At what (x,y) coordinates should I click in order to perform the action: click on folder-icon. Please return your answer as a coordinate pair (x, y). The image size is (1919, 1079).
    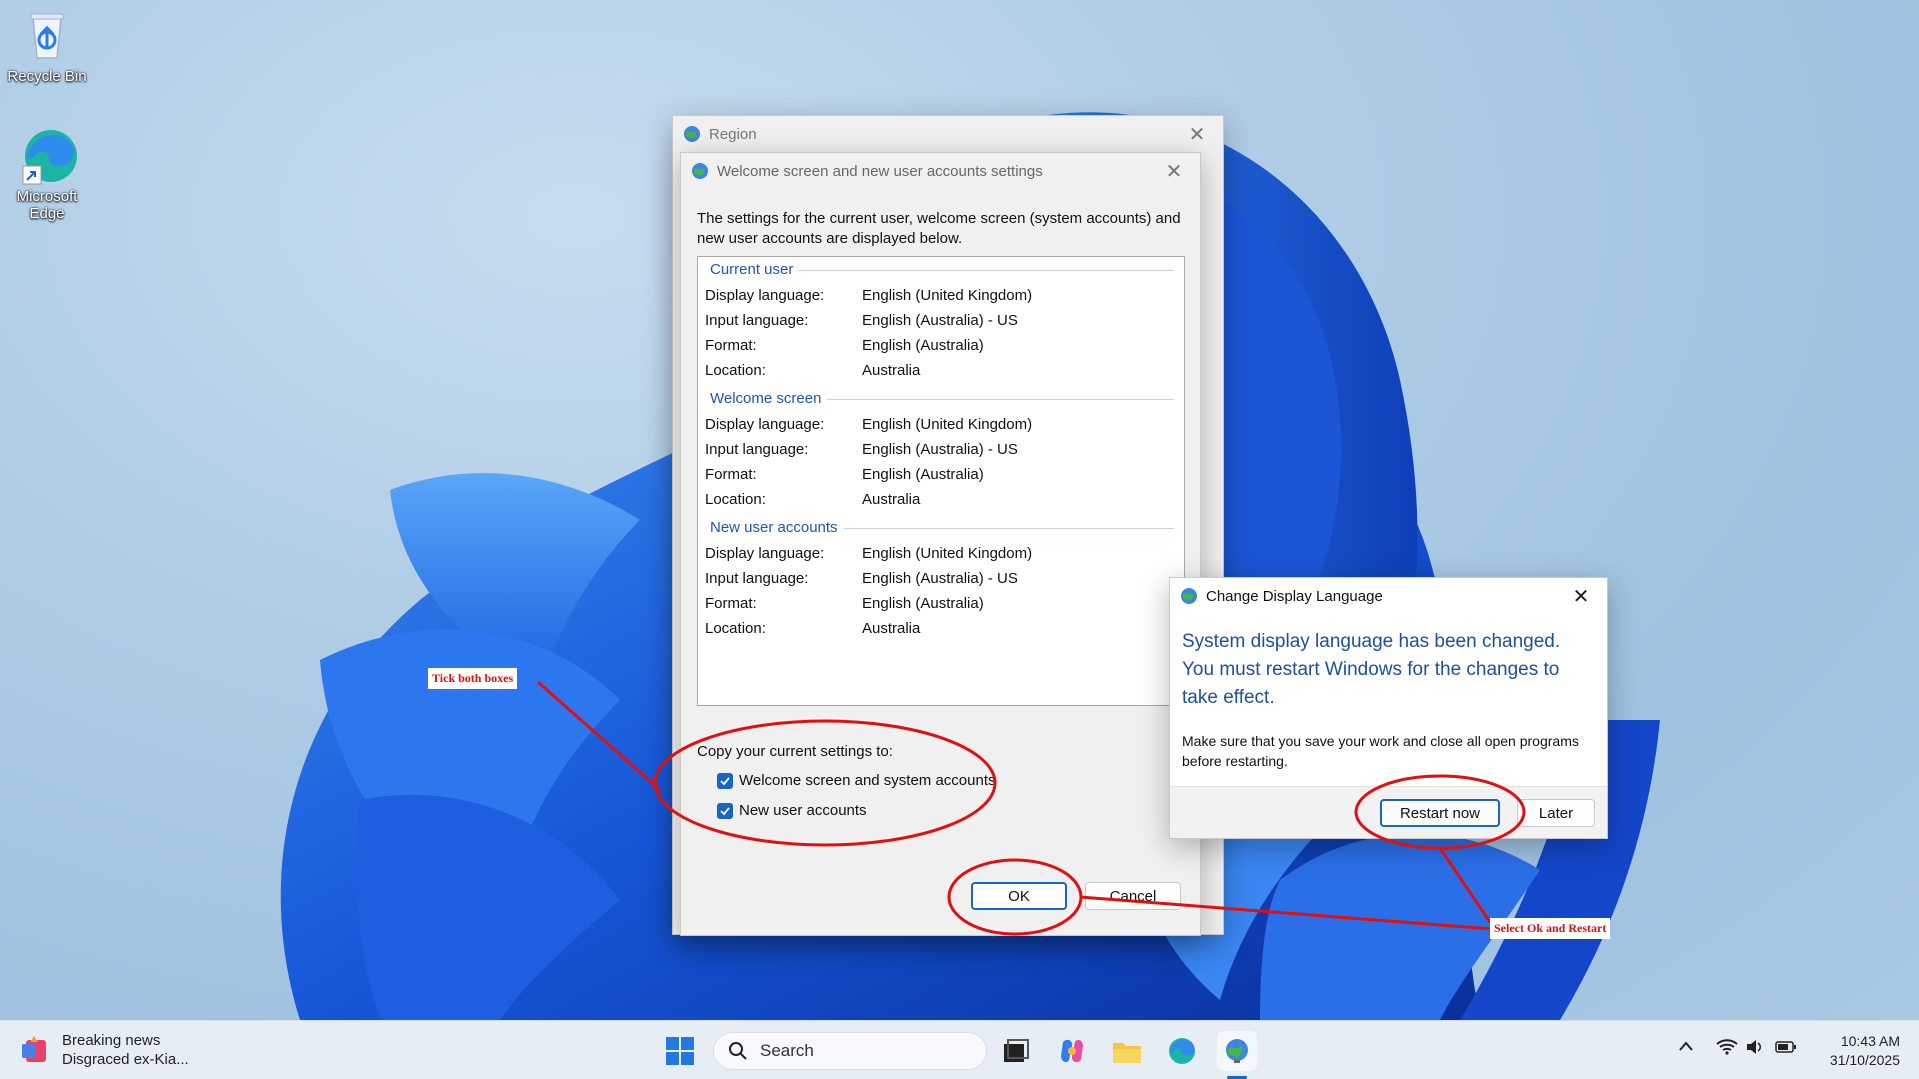
    Looking at the image, I should click on (1127, 1053).